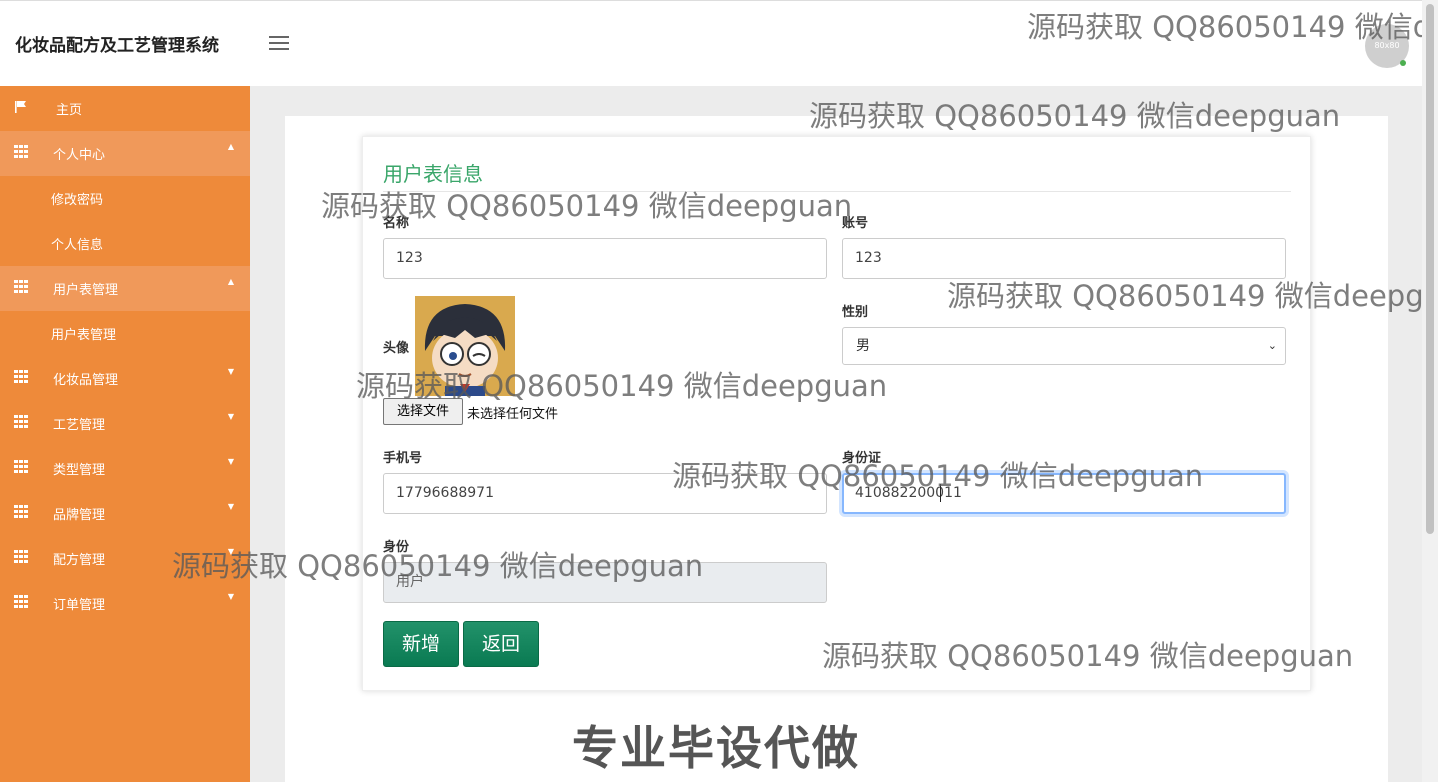 This screenshot has width=1438, height=782. What do you see at coordinates (1064, 346) in the screenshot?
I see `gender-select: 男 ⌄` at bounding box center [1064, 346].